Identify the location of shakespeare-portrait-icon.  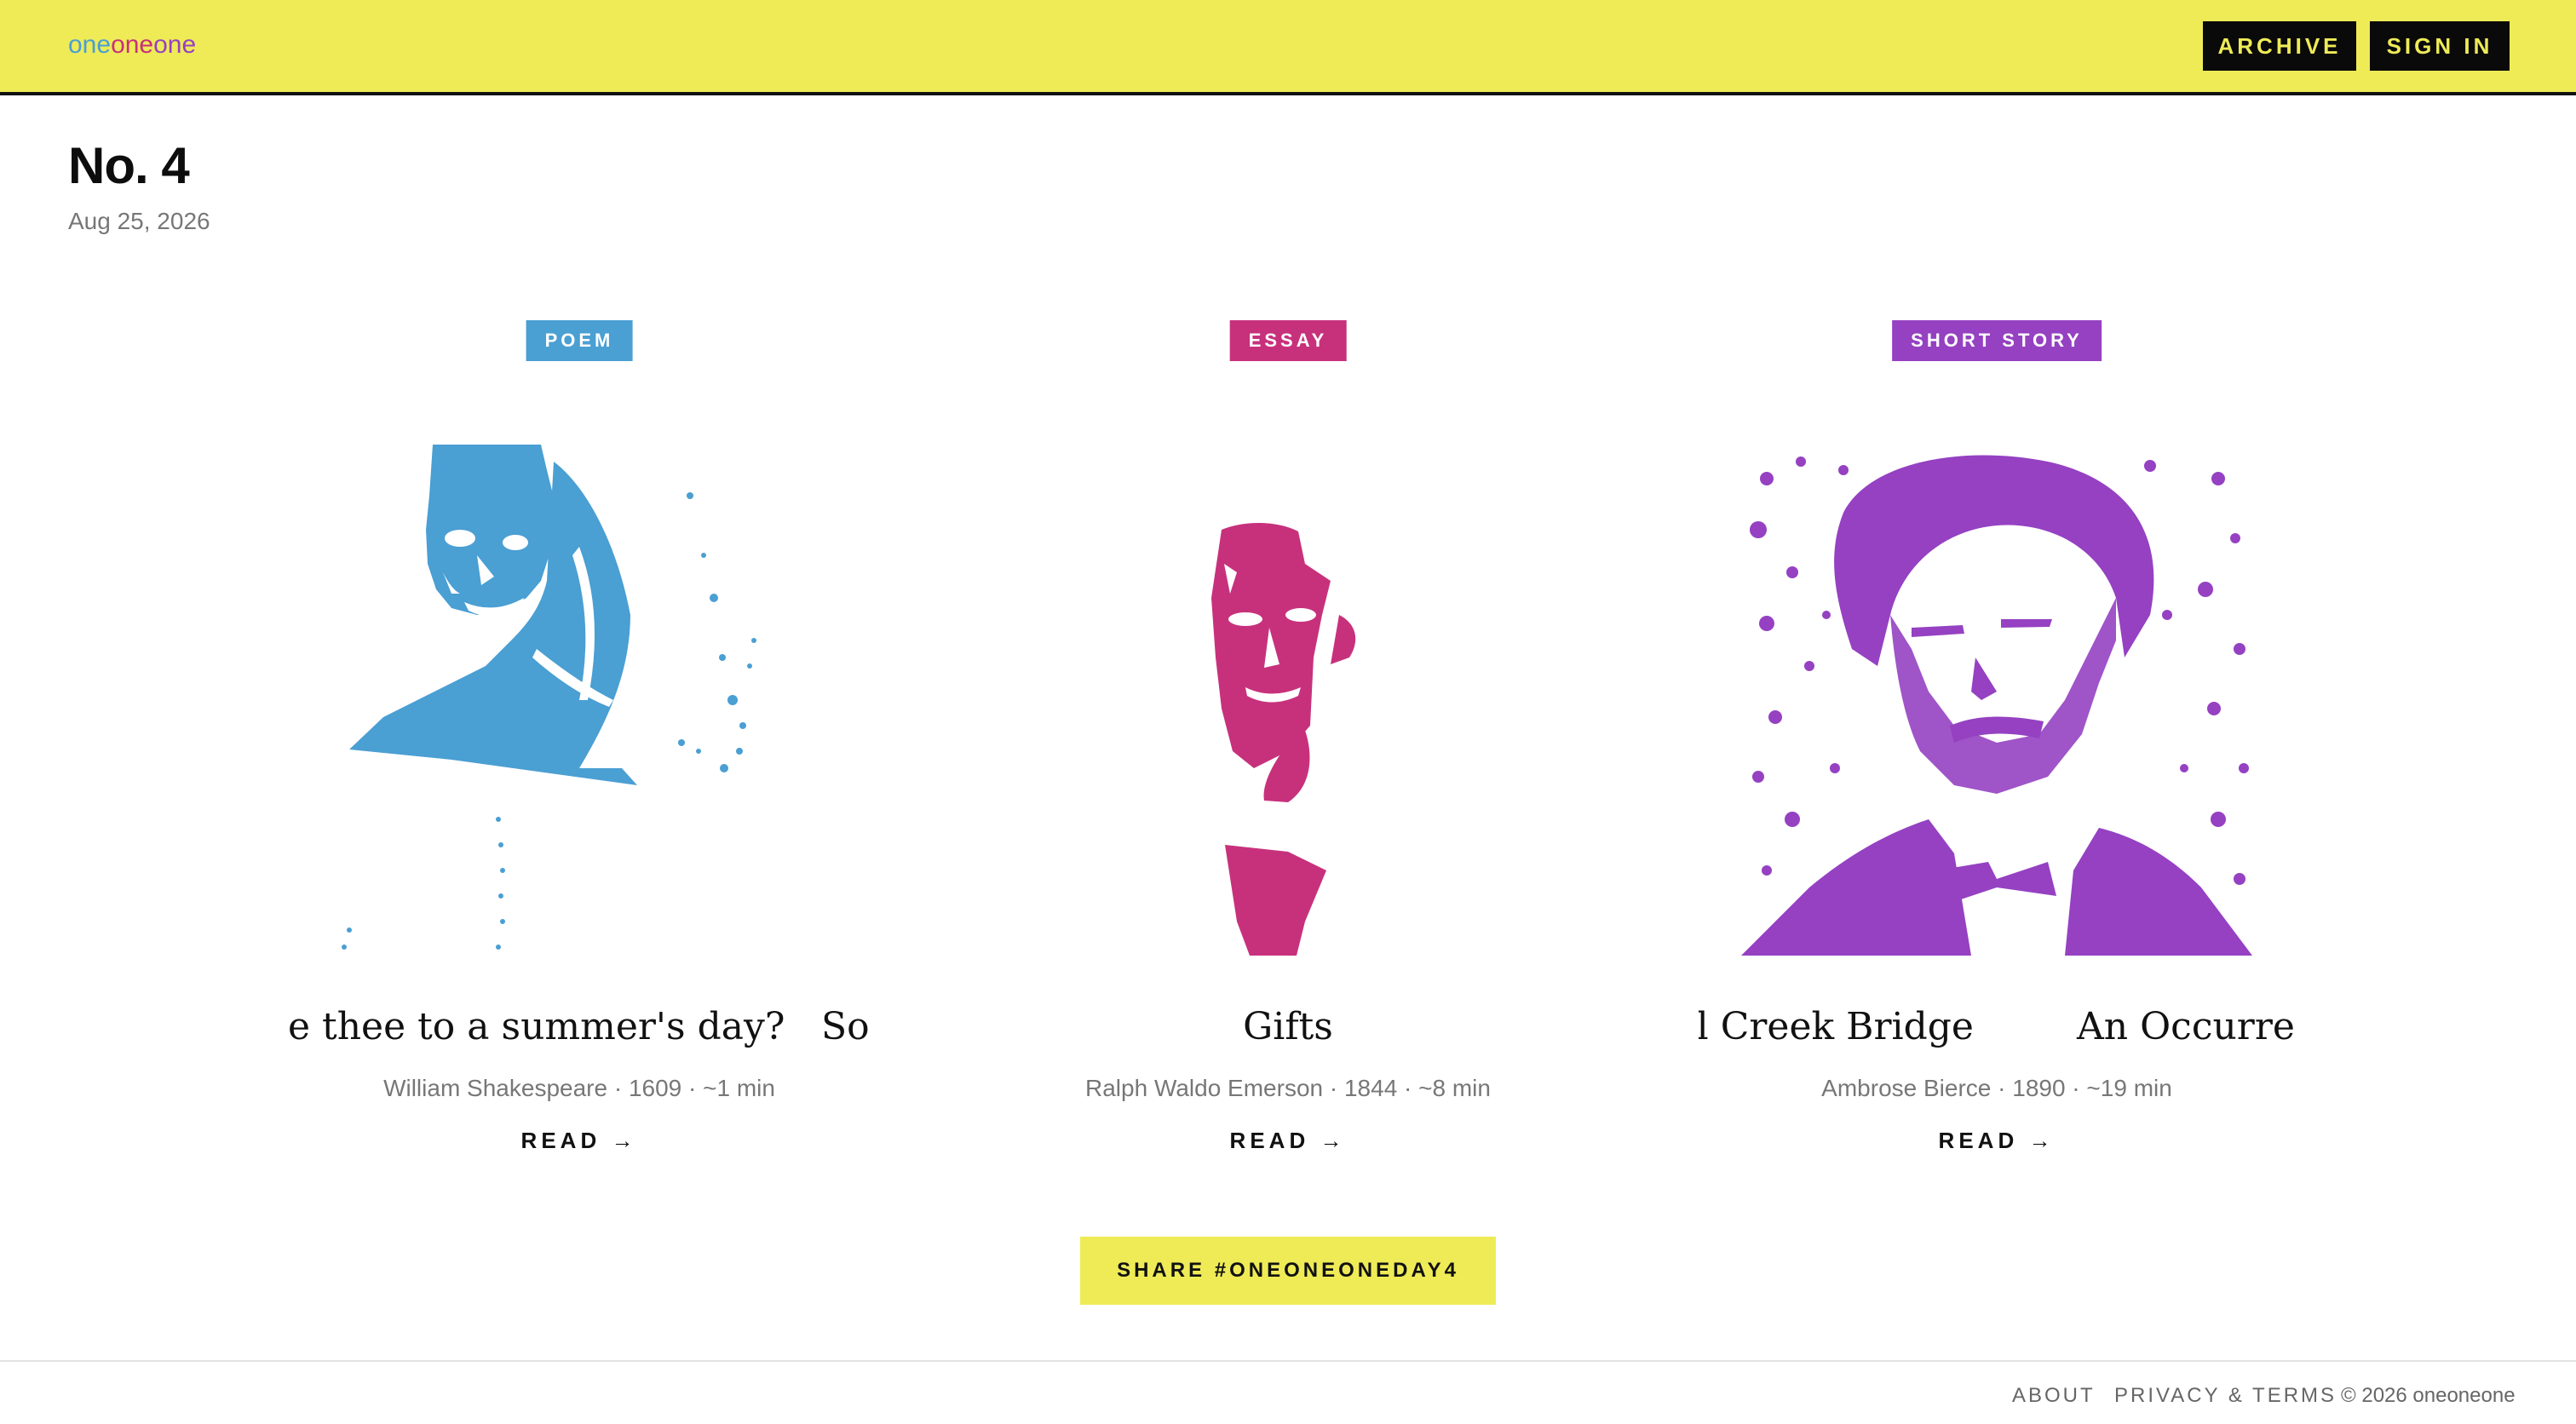
(580, 701).